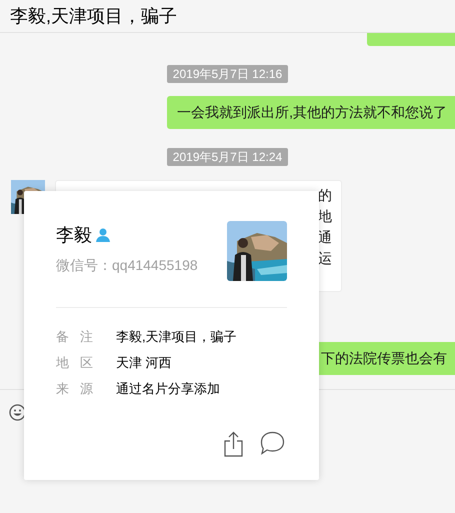 The height and width of the screenshot is (513, 455). I want to click on chat-title: 李毅,天津项目，骗子, so click(94, 16).